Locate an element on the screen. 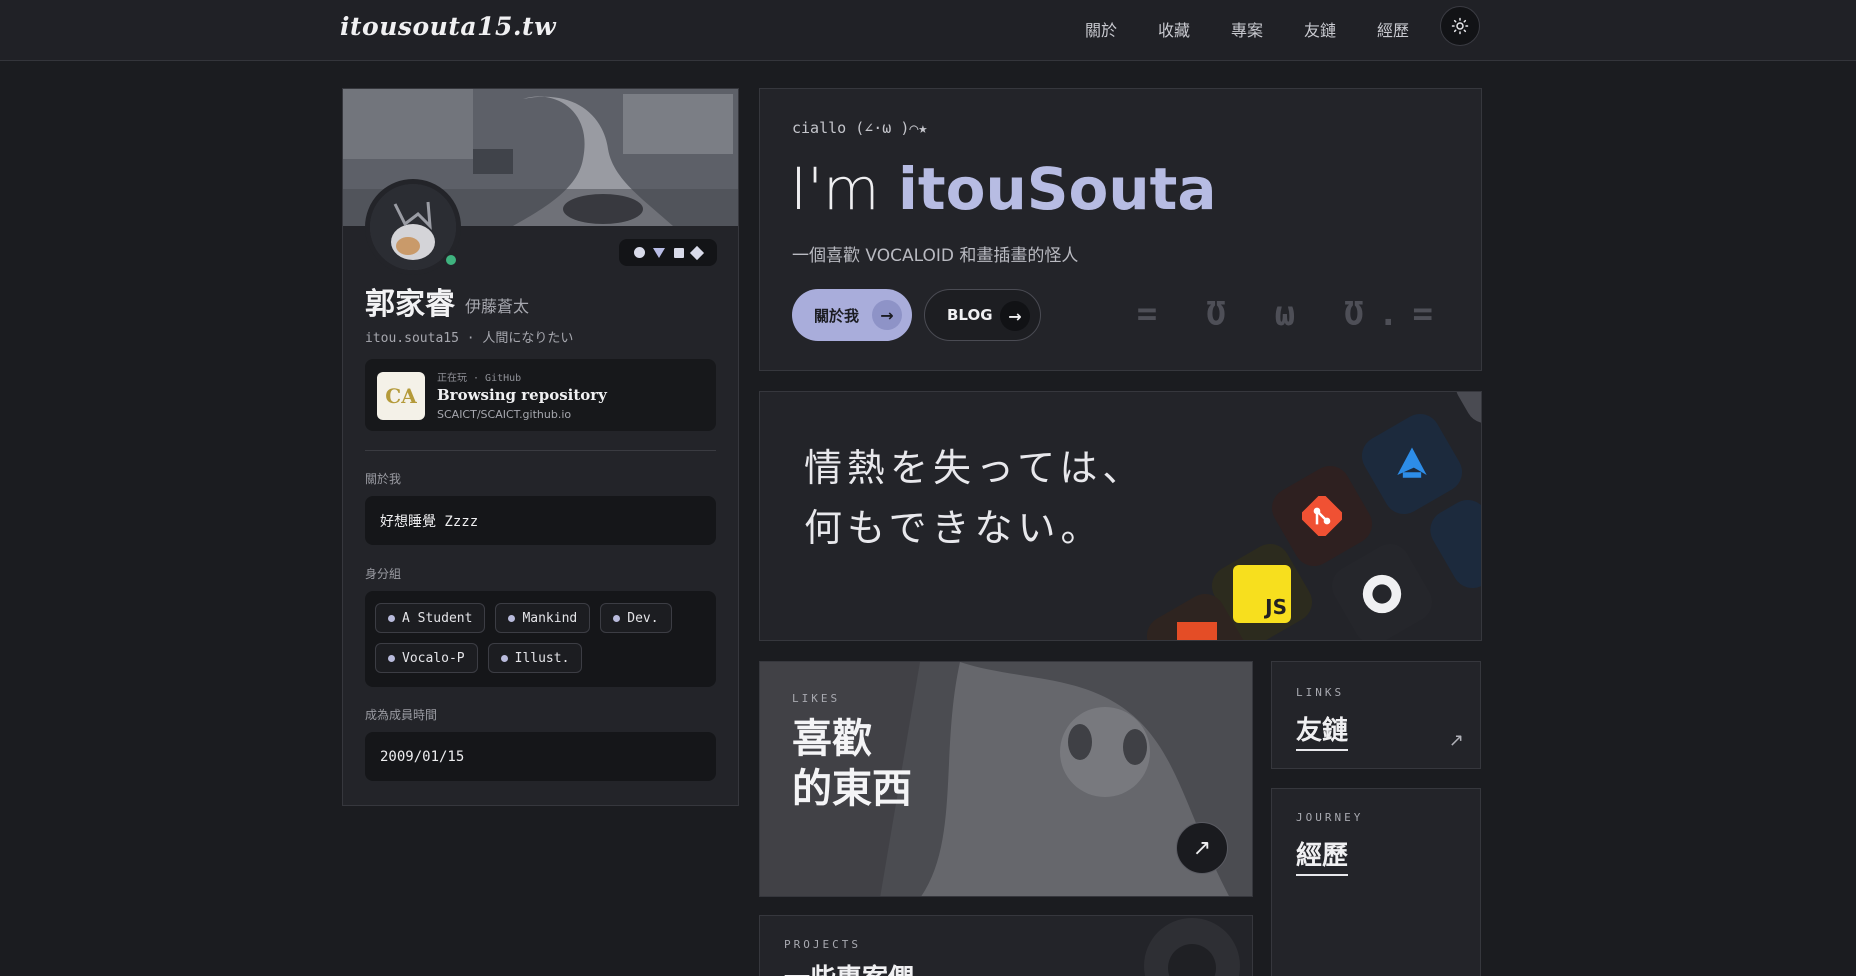 The width and height of the screenshot is (1856, 976). role-tag: Vocalo-P is located at coordinates (426, 658).